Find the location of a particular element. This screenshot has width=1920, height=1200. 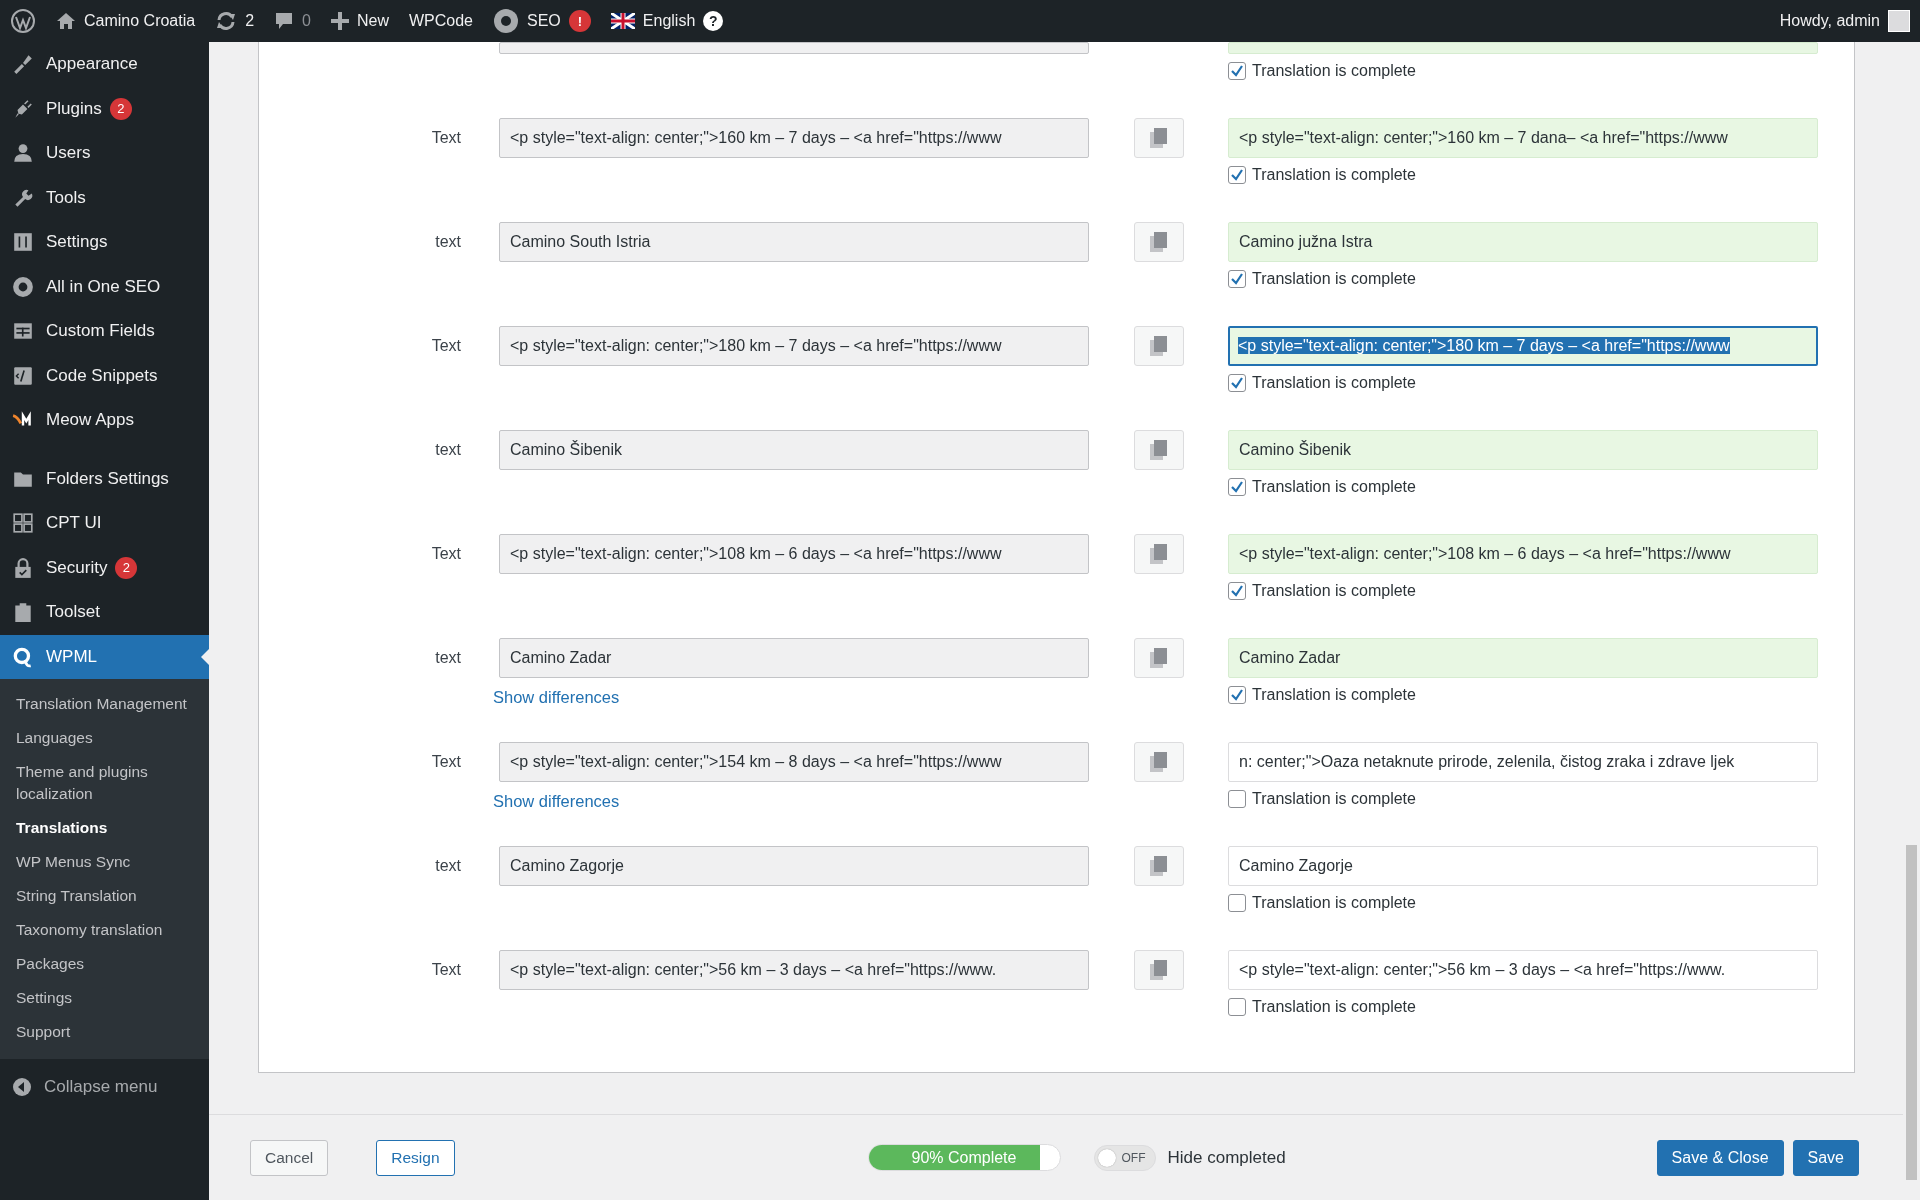

translation-field: n: center;">Oaza netaknute prirode, zelenila, čistog zraka i zdrave ljek is located at coordinates (1523, 762).